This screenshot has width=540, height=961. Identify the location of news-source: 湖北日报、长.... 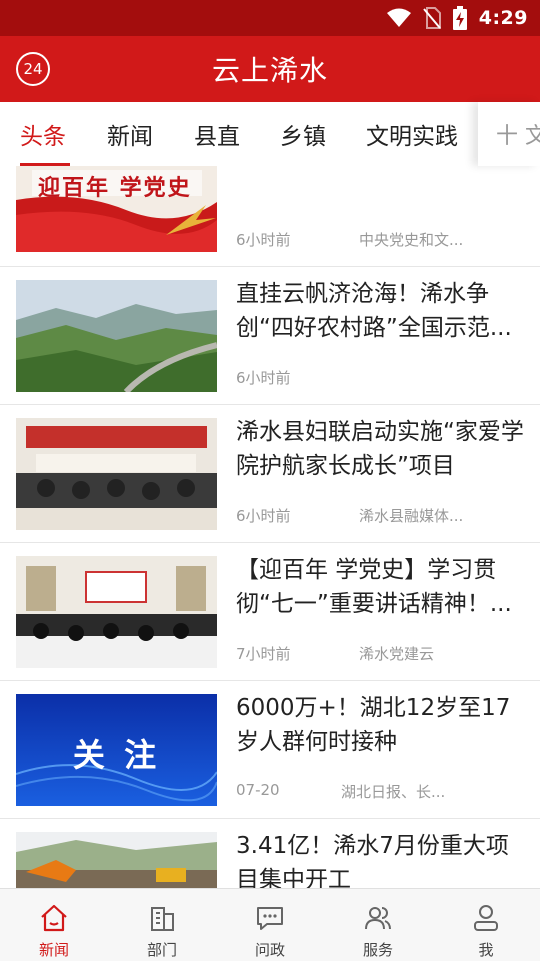
(393, 792).